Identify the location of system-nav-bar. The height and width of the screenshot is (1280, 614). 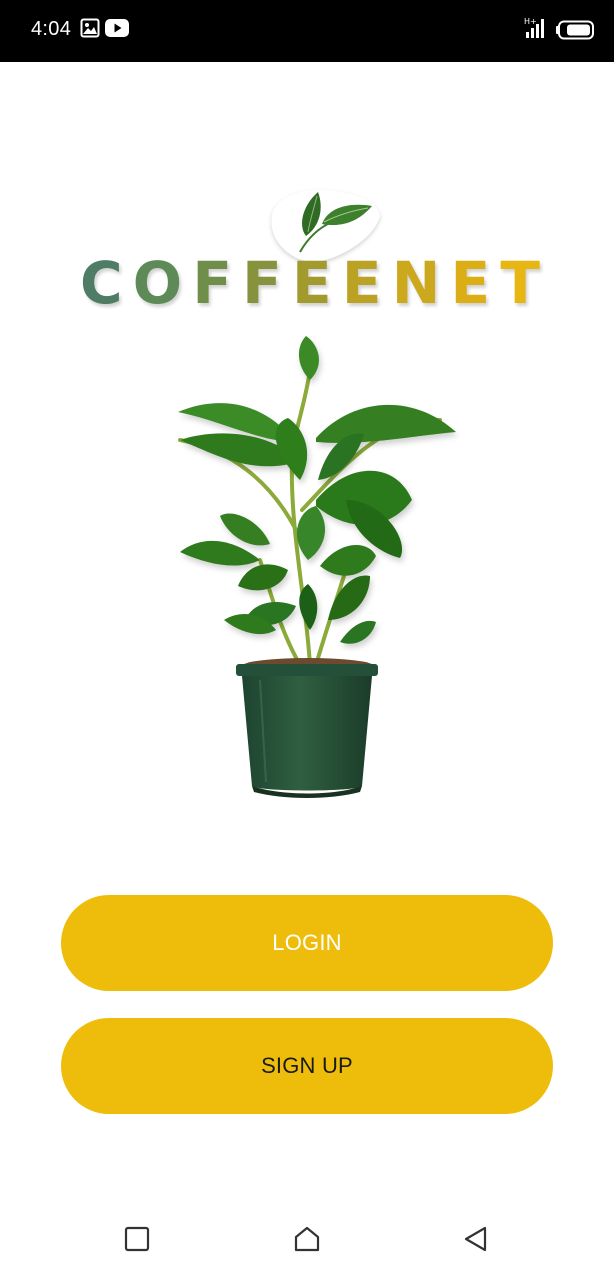
(307, 1240).